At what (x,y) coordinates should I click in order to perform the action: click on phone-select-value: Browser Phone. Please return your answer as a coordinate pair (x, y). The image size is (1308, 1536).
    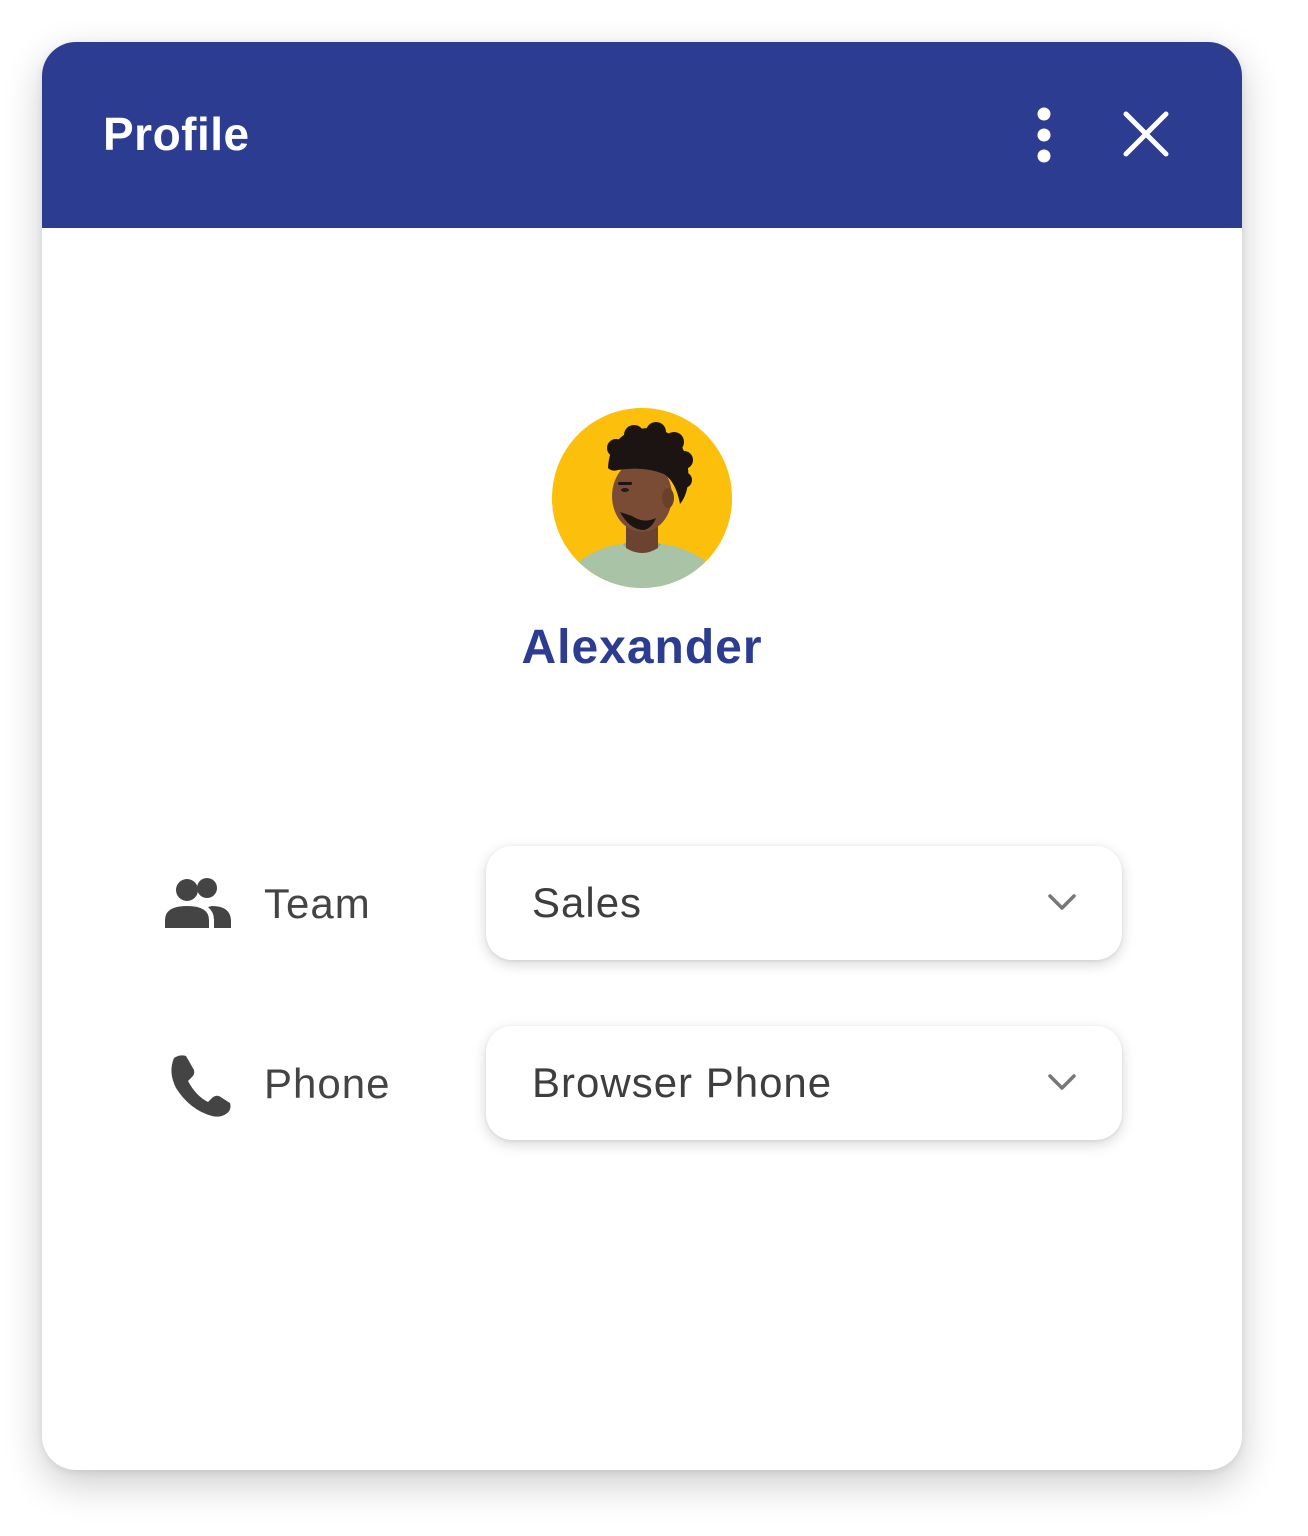
    Looking at the image, I should click on (682, 1082).